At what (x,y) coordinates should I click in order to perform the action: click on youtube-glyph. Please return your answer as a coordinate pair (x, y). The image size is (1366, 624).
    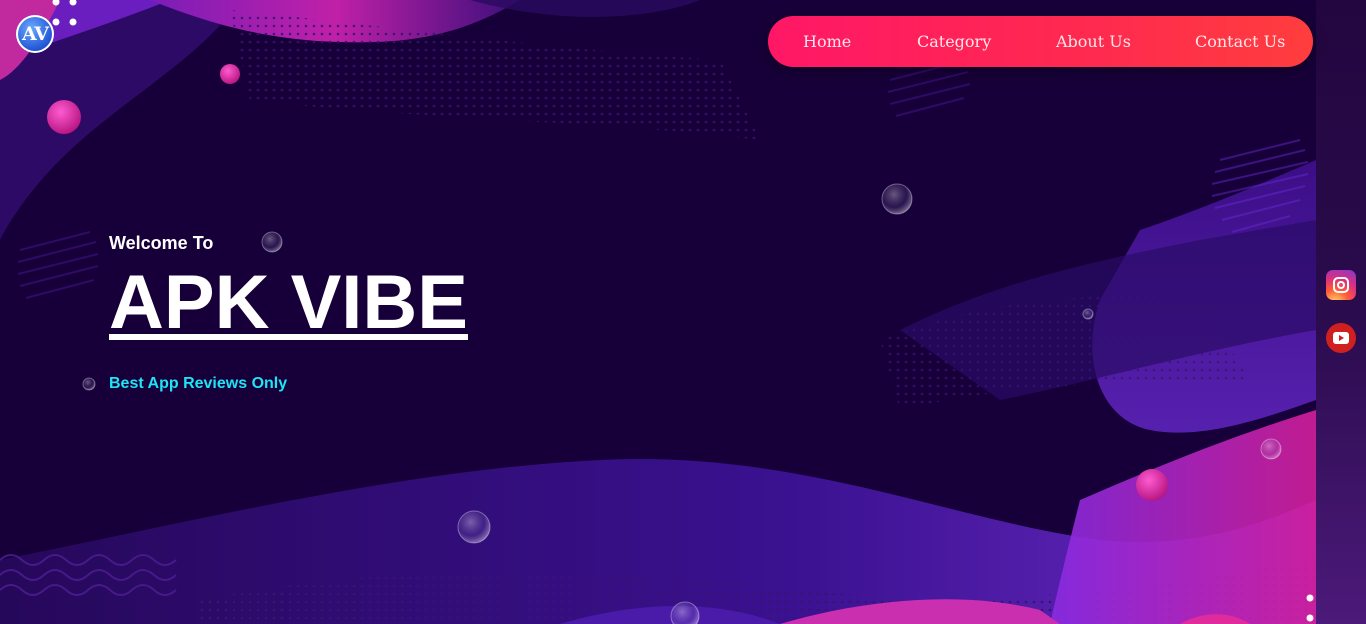
    Looking at the image, I should click on (1341, 338).